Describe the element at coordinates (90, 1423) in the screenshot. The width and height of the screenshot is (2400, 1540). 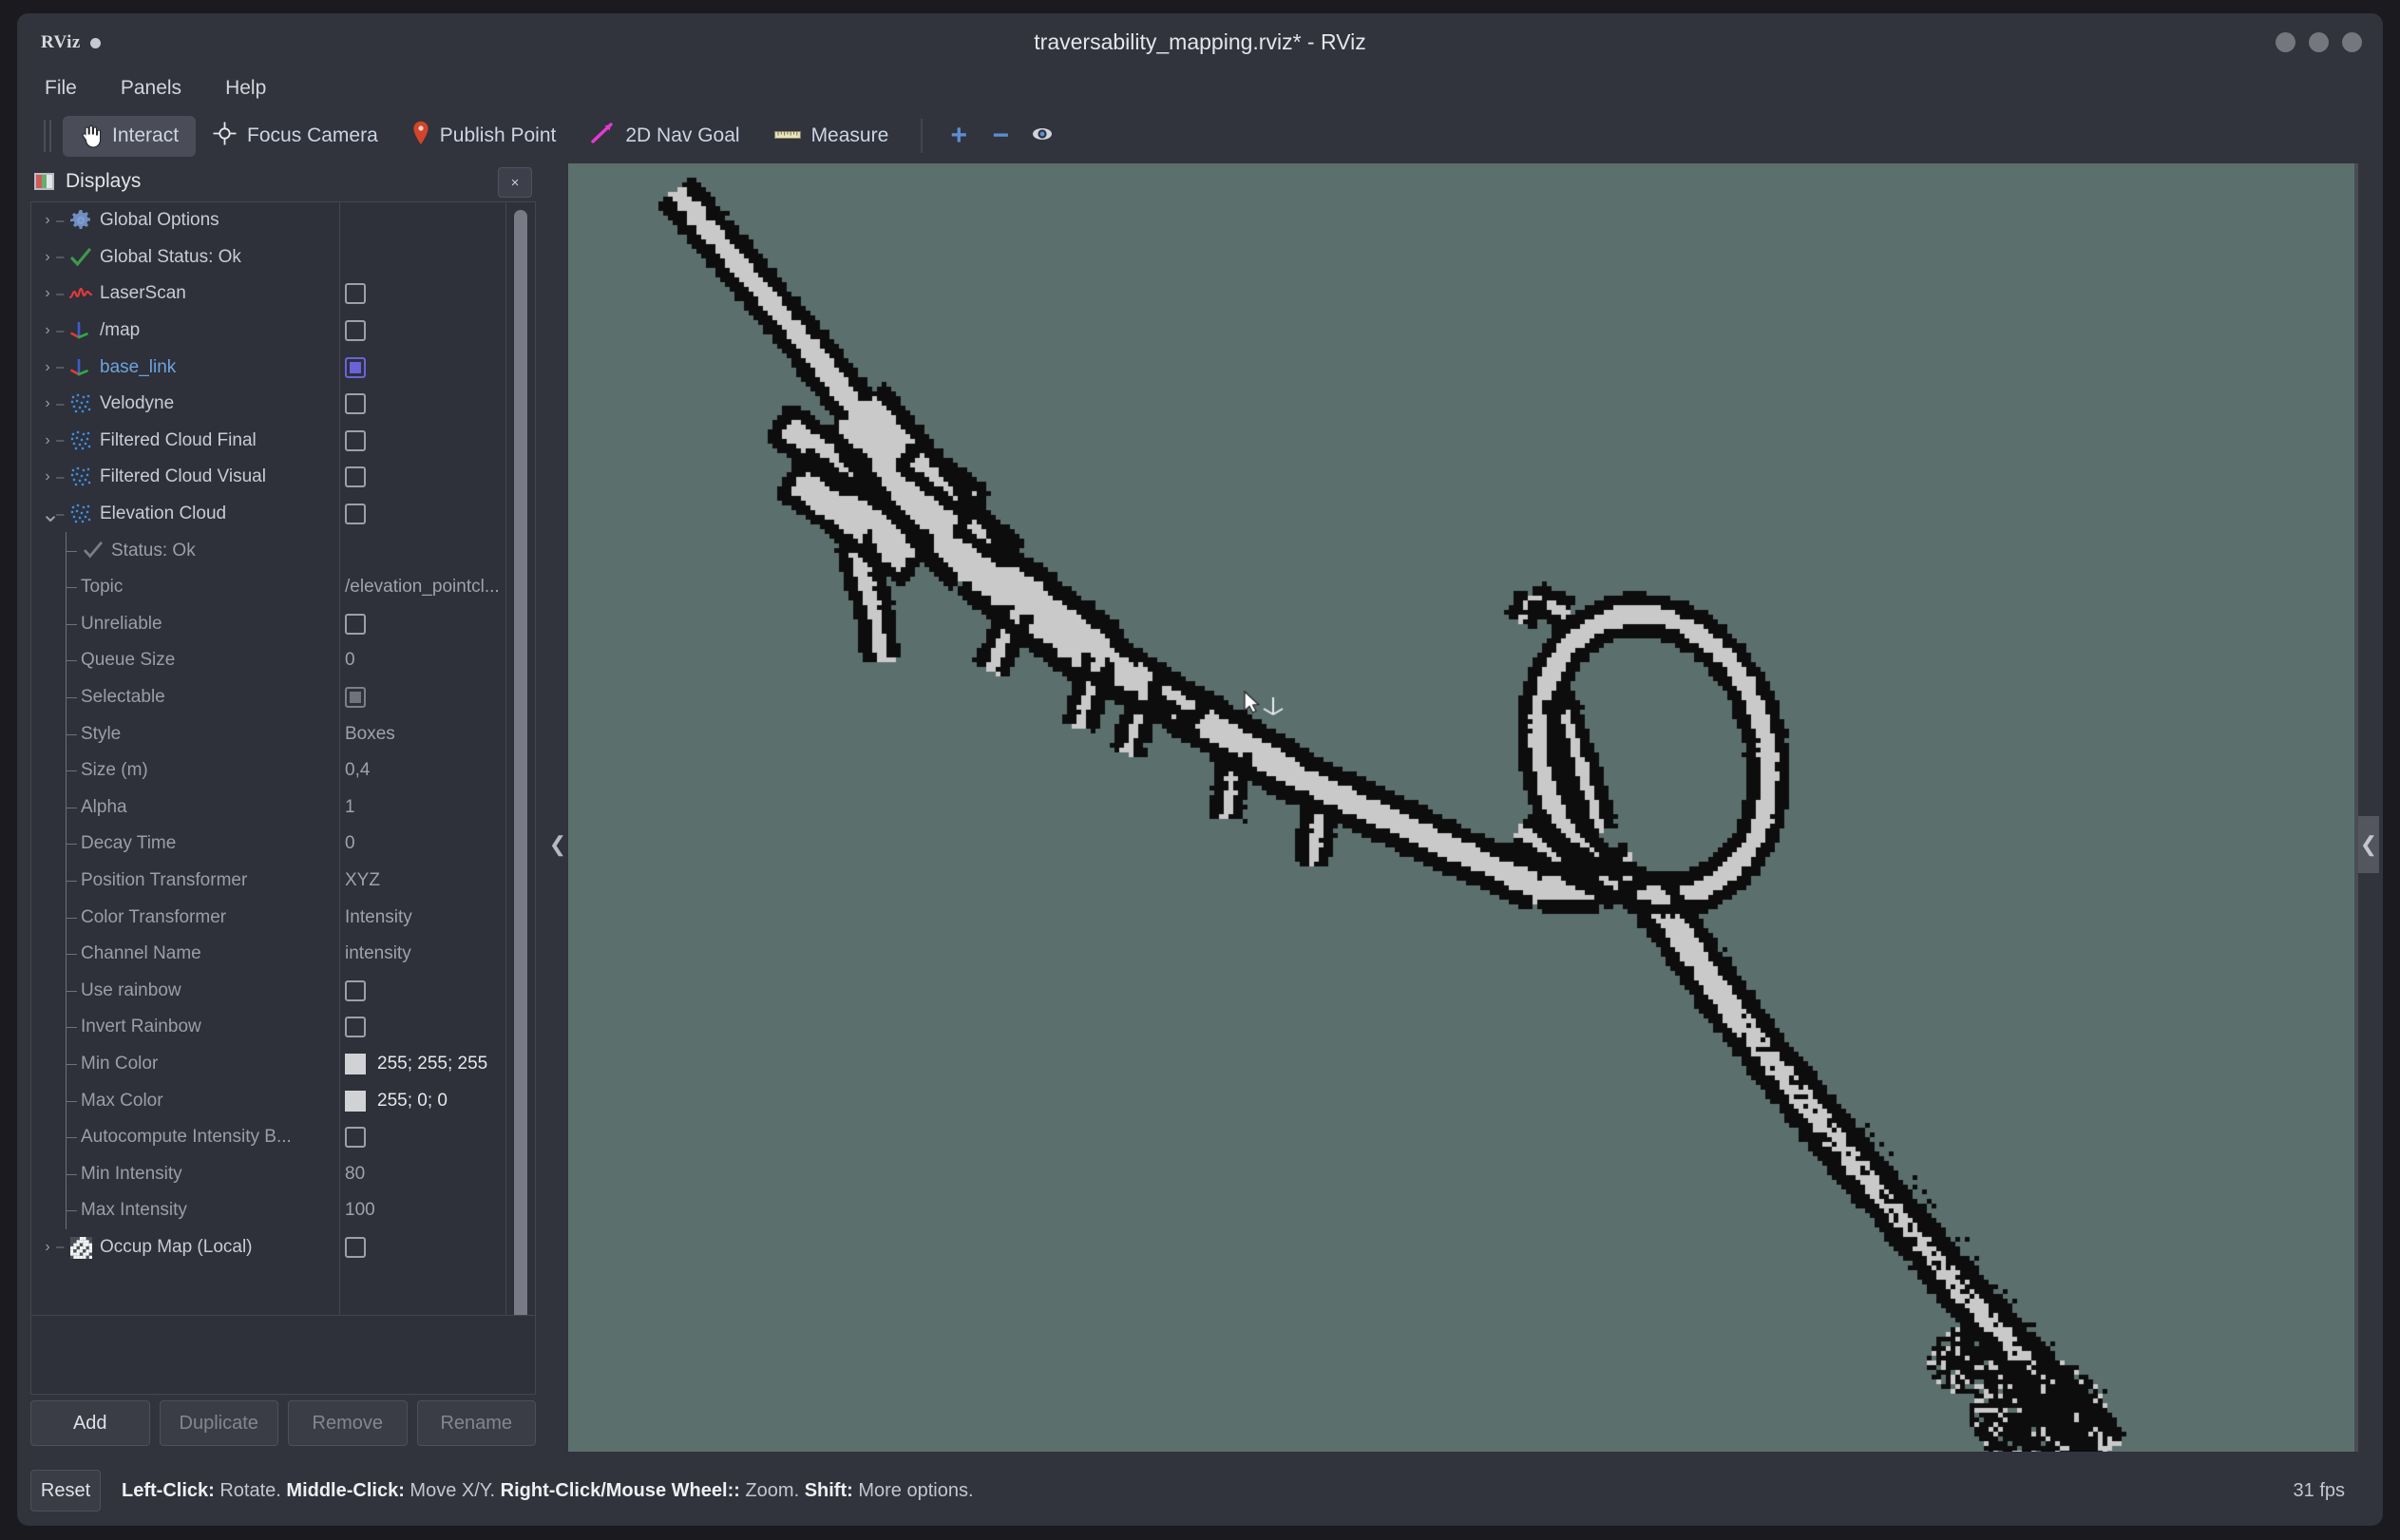
I see `add-display-button: Add` at that location.